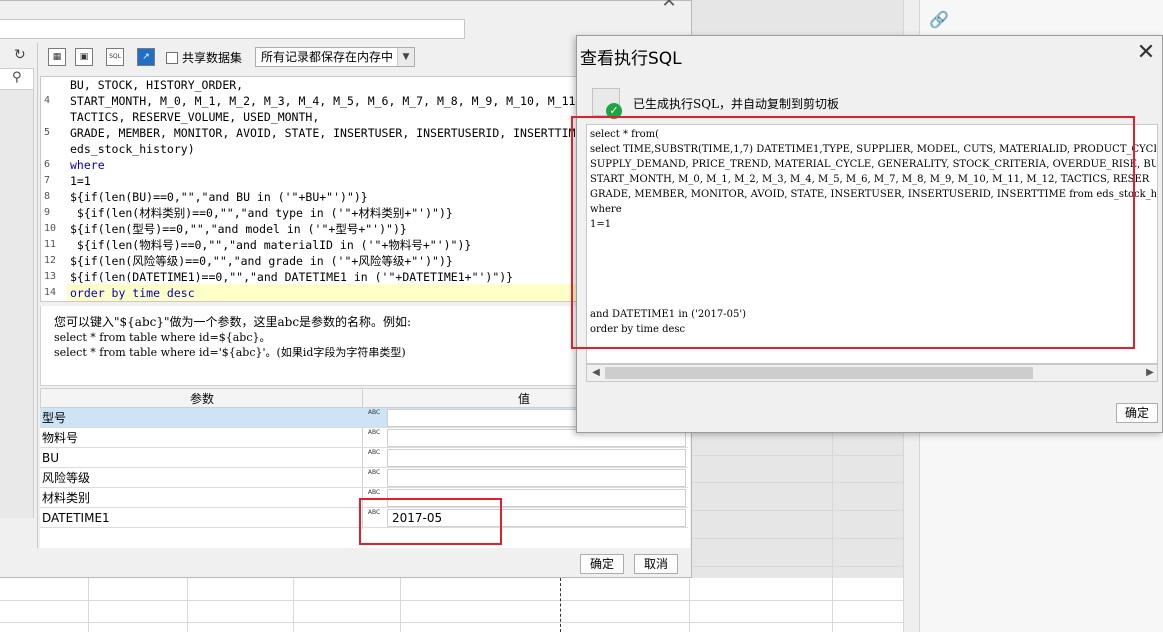  Describe the element at coordinates (631, 59) in the screenshot. I see `dialog-title: 查看执行SQL` at that location.